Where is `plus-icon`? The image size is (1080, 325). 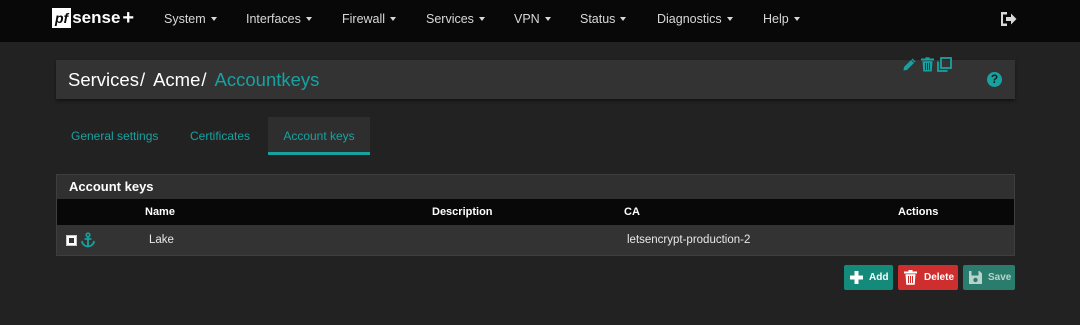
plus-icon is located at coordinates (856, 277).